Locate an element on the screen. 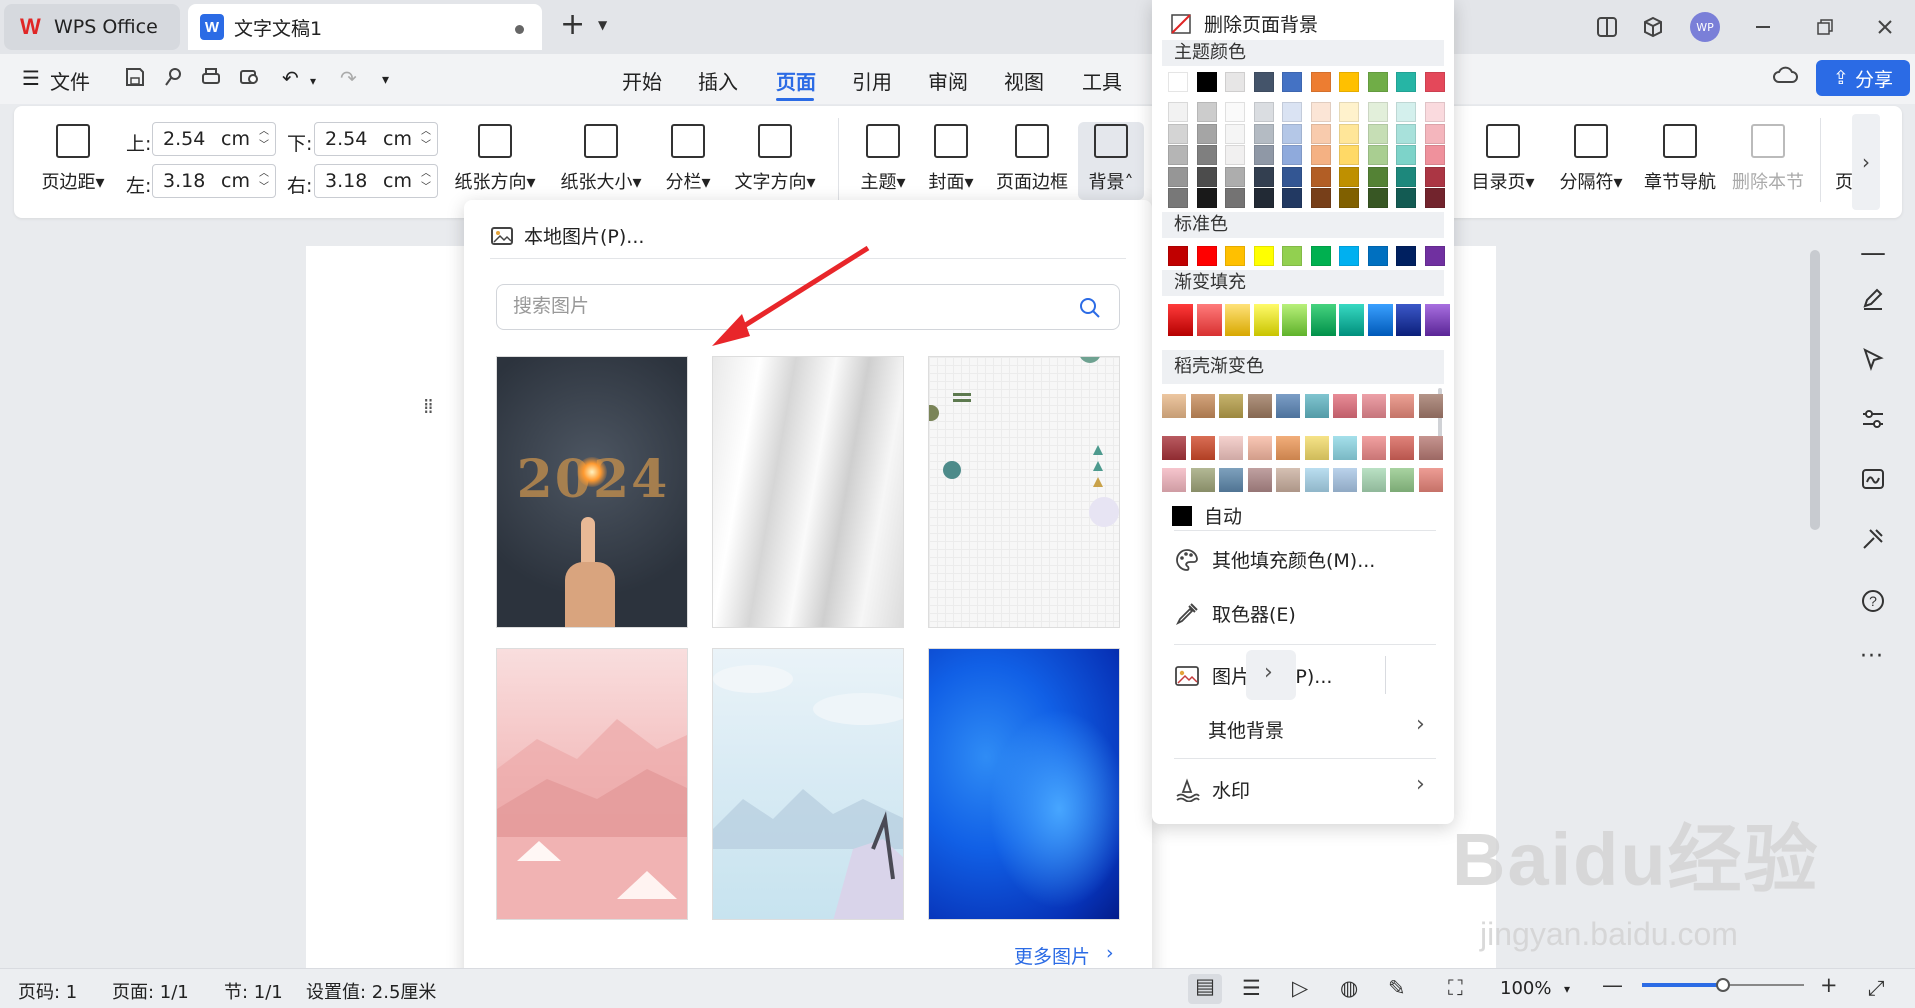  zoom-dropdown-icon: ▾ is located at coordinates (1567, 989).